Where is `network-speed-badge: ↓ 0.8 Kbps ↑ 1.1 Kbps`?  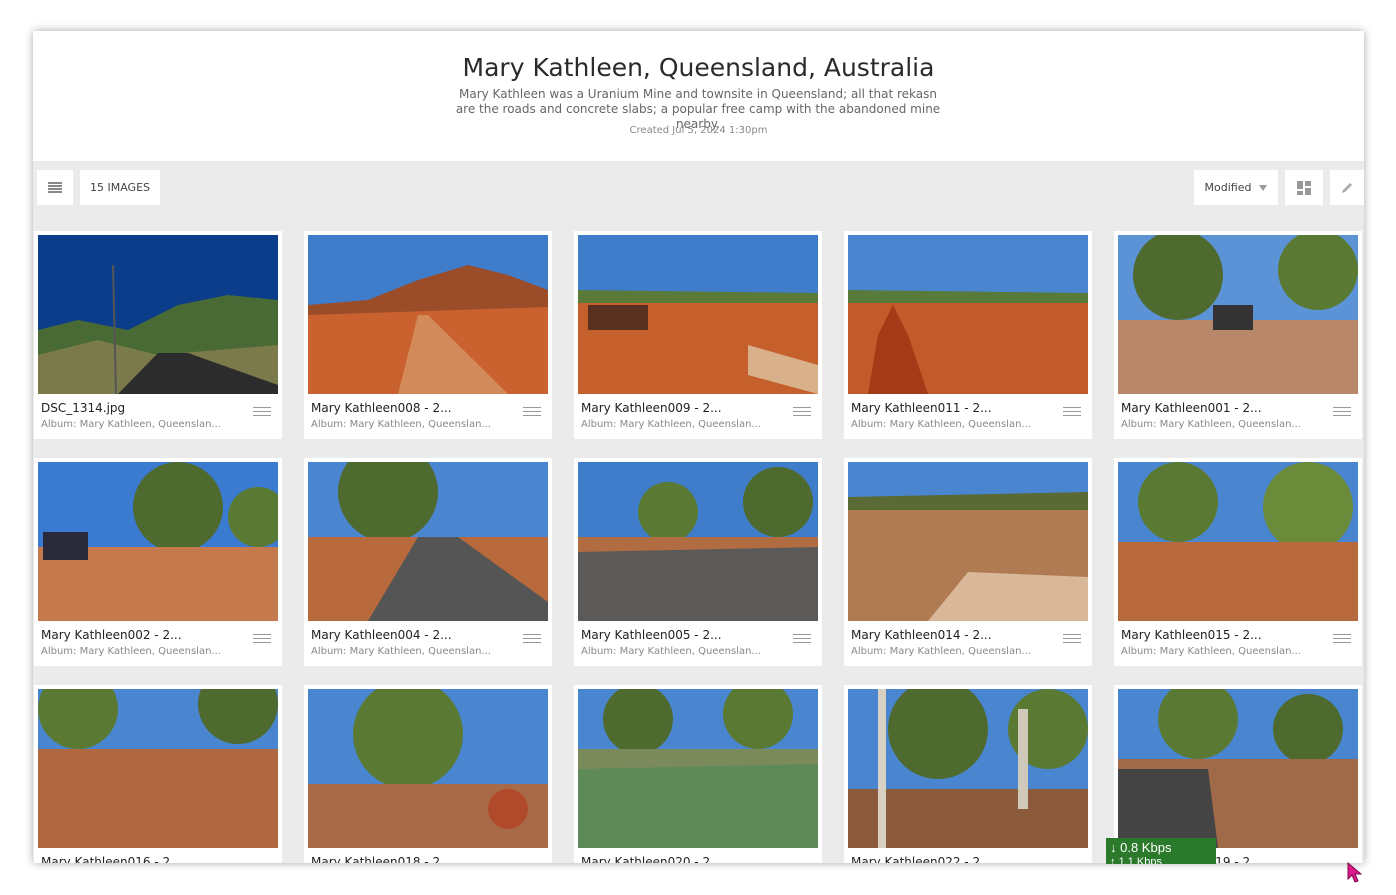 network-speed-badge: ↓ 0.8 Kbps ↑ 1.1 Kbps is located at coordinates (1161, 851).